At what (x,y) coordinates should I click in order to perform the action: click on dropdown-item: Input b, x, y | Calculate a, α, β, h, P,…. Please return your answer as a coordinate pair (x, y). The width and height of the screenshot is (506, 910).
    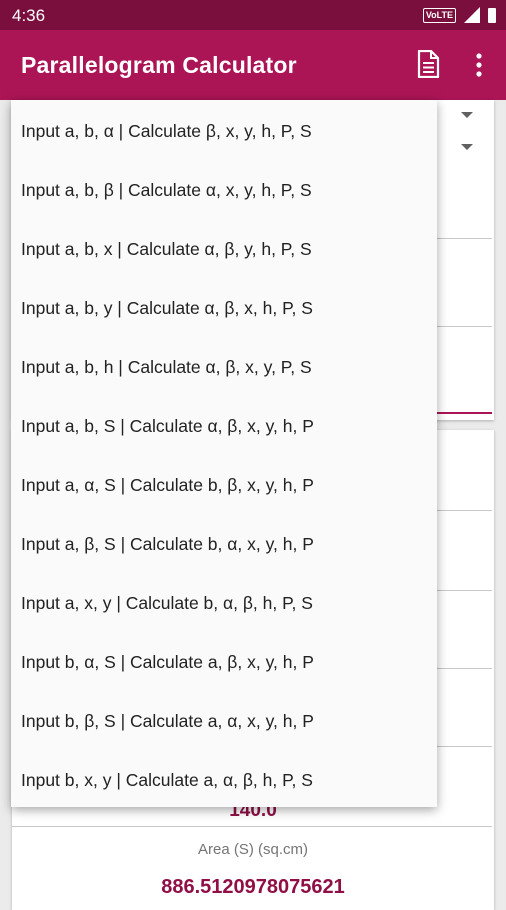
    Looking at the image, I should click on (224, 778).